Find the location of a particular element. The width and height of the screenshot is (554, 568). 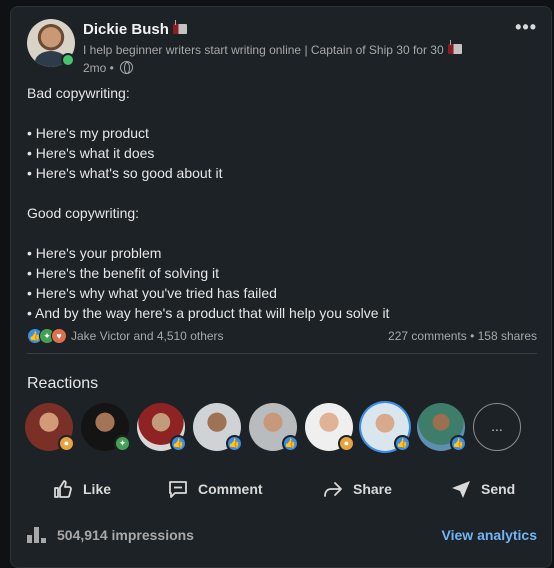

author-name-row: Dickie Bush is located at coordinates (135, 29).